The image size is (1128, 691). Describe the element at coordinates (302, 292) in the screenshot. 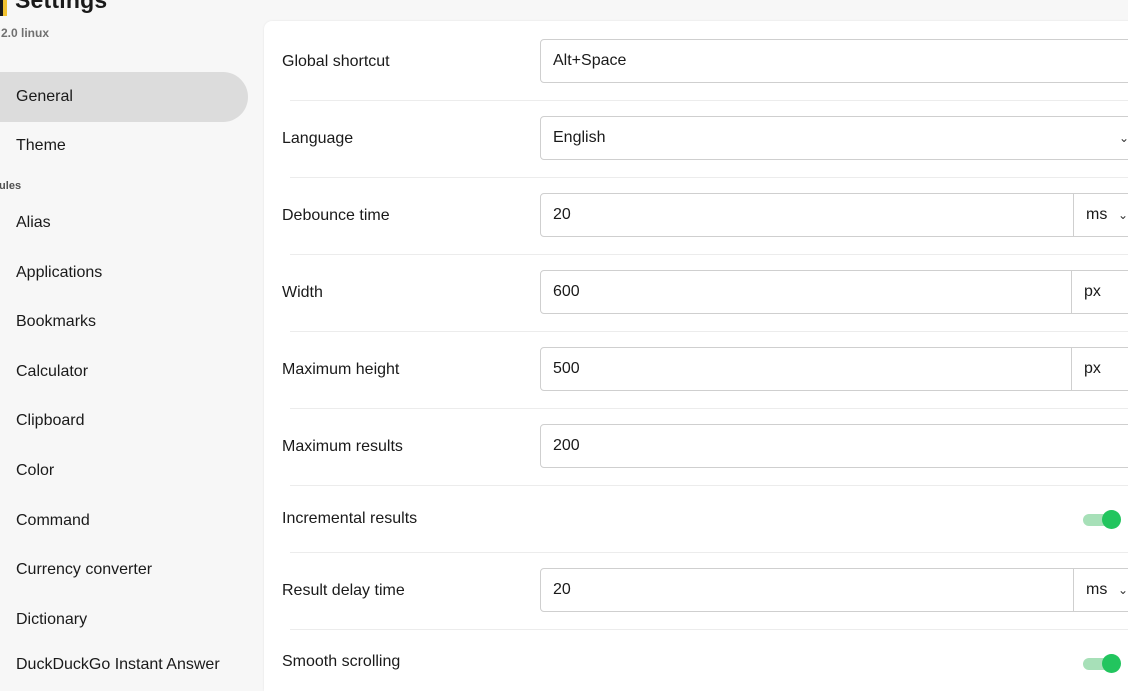

I see `width-label: Width` at that location.